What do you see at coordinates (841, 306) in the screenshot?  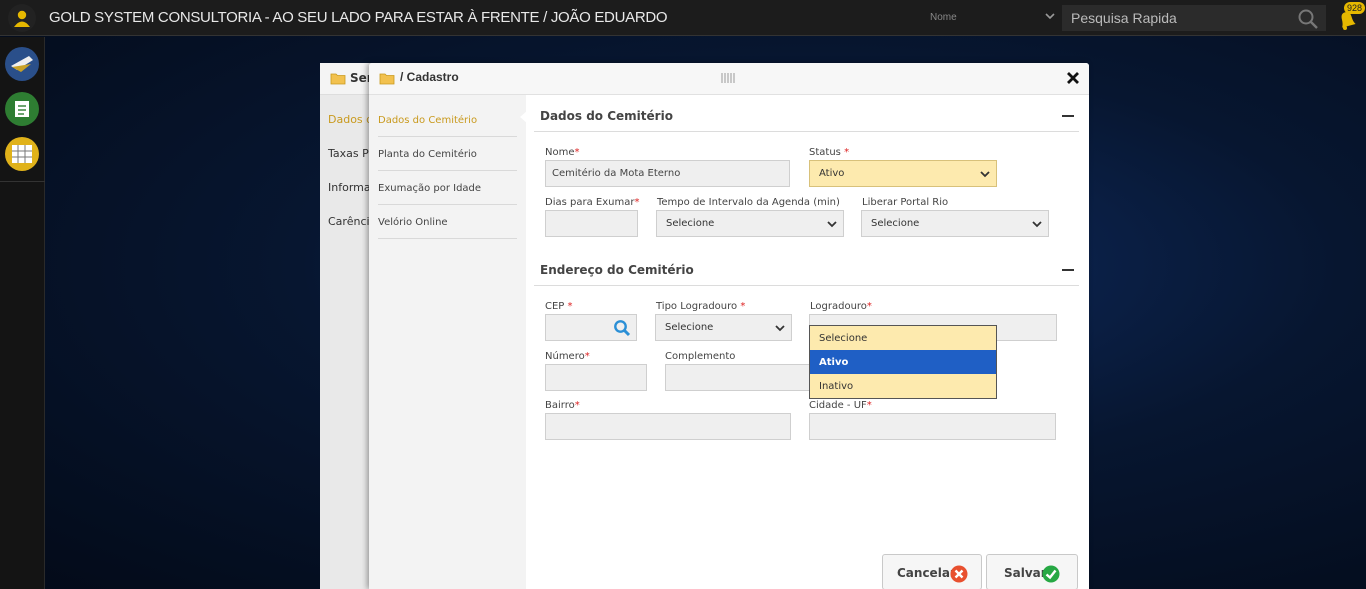 I see `logradouro-label: Logradouro*` at bounding box center [841, 306].